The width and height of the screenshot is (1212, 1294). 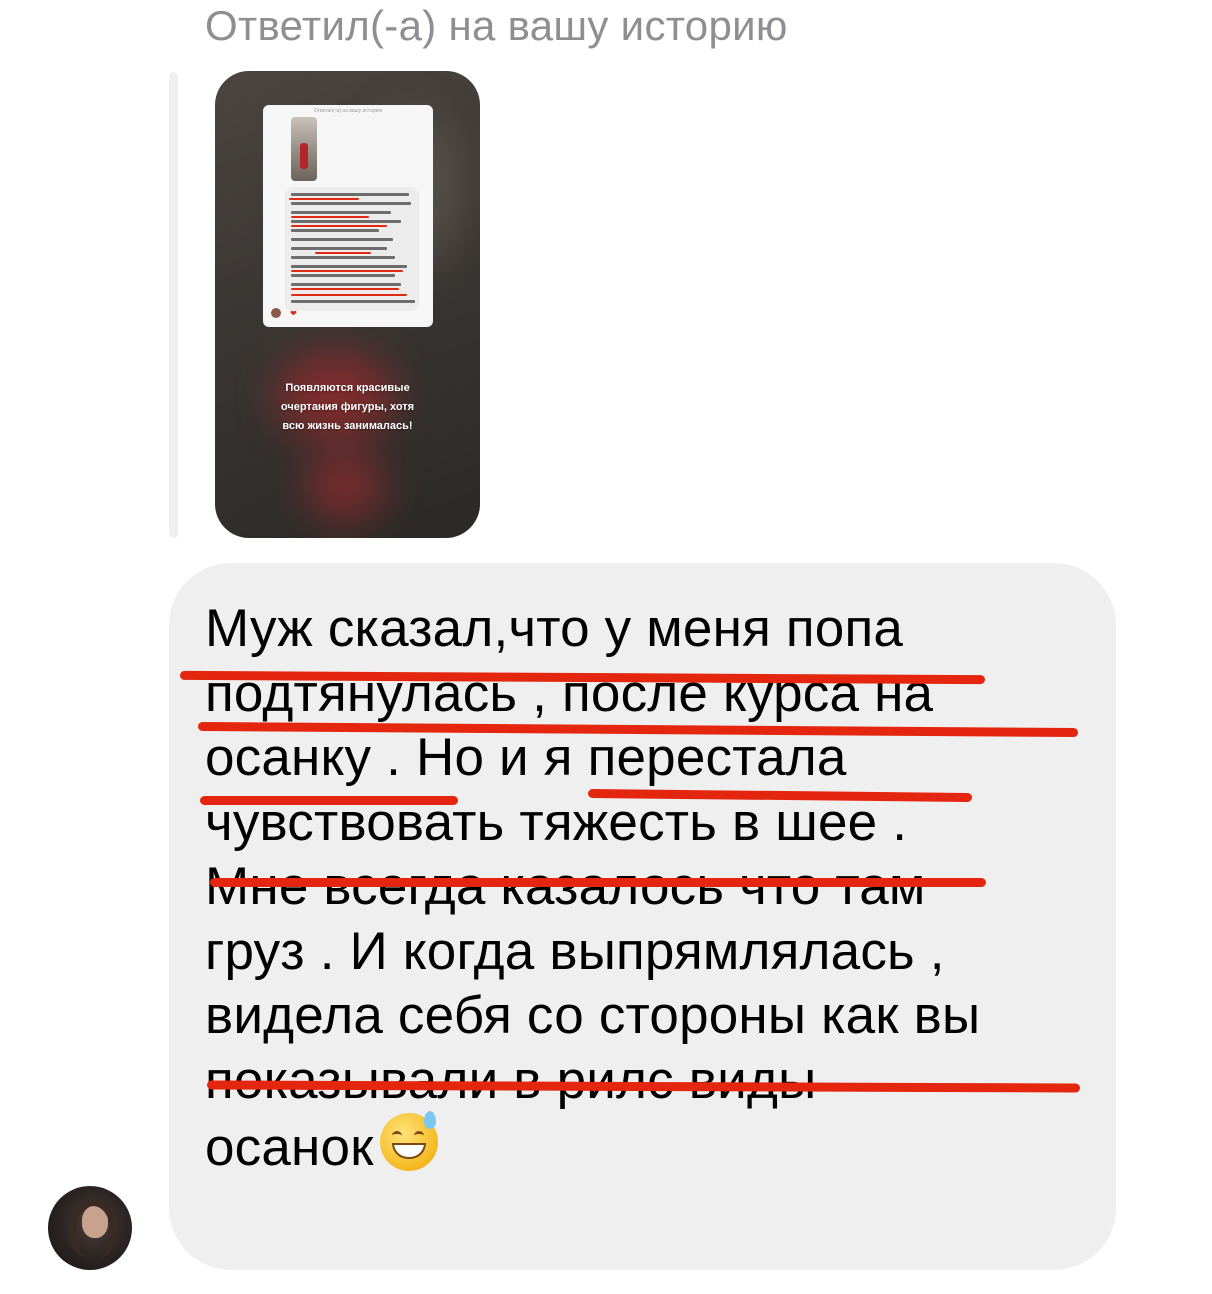 What do you see at coordinates (408, 1141) in the screenshot?
I see `sweat-smile-emoji-icon` at bounding box center [408, 1141].